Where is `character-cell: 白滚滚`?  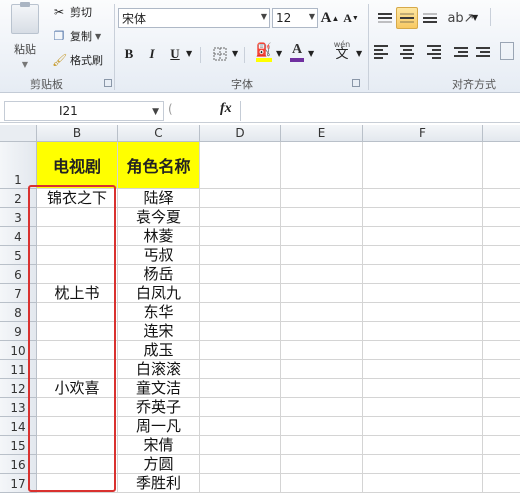 character-cell: 白滚滚 is located at coordinates (158, 369).